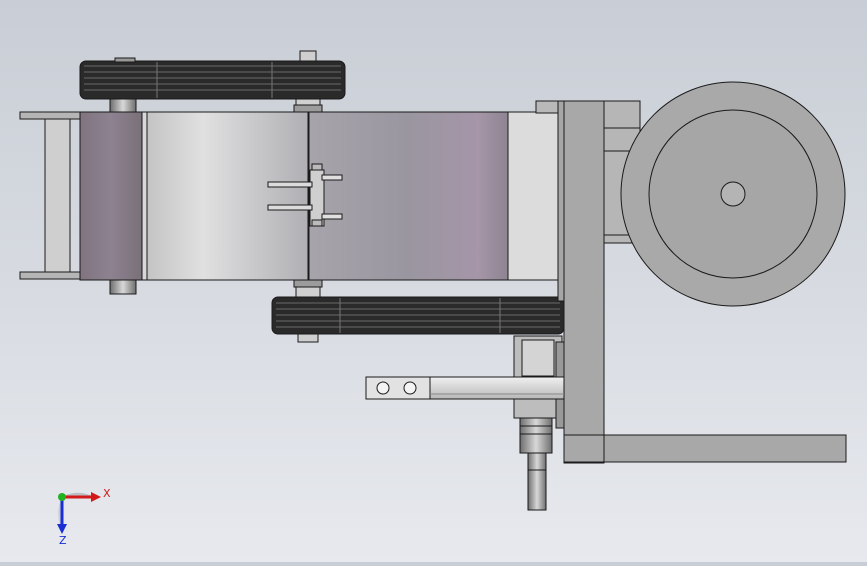  What do you see at coordinates (84, 517) in the screenshot?
I see `coordinate-triad: X Z` at bounding box center [84, 517].